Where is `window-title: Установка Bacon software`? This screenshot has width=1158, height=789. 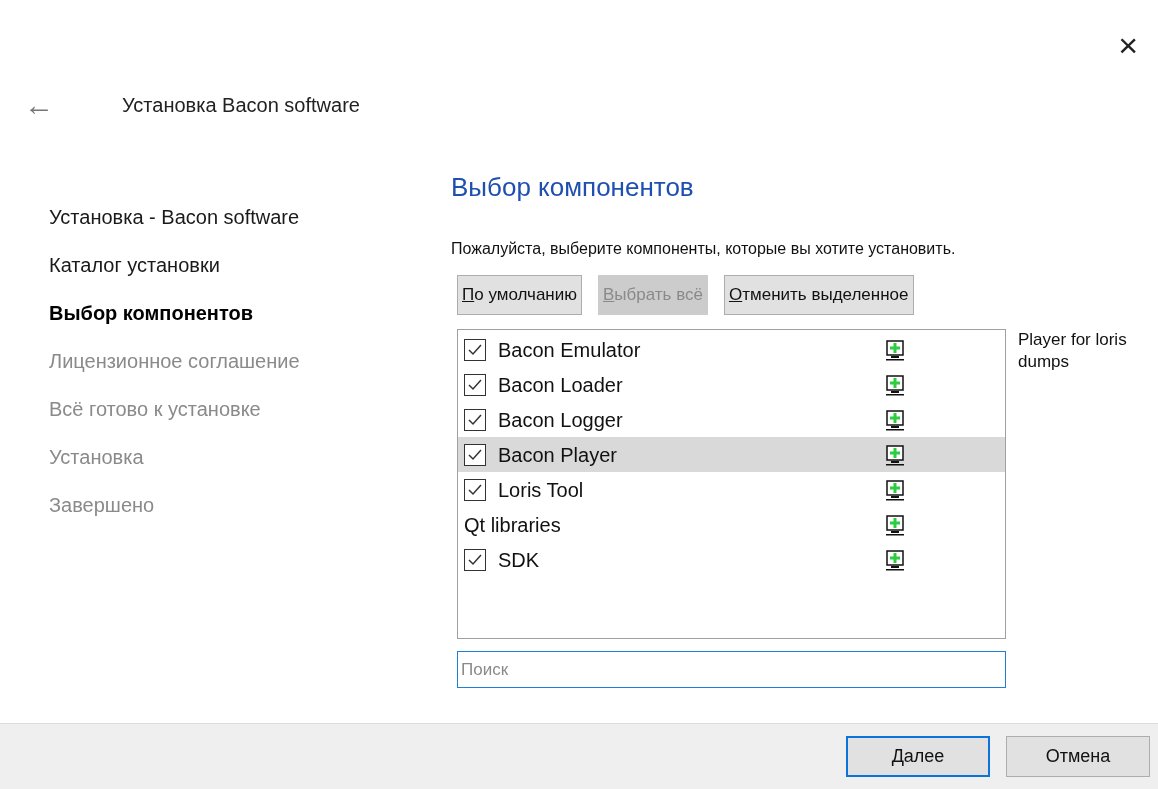
window-title: Установка Bacon software is located at coordinates (241, 105).